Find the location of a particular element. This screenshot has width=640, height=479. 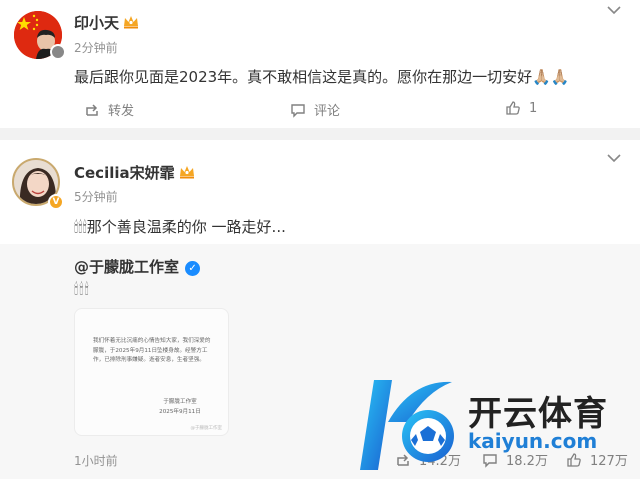

card-separator is located at coordinates (320, 134).